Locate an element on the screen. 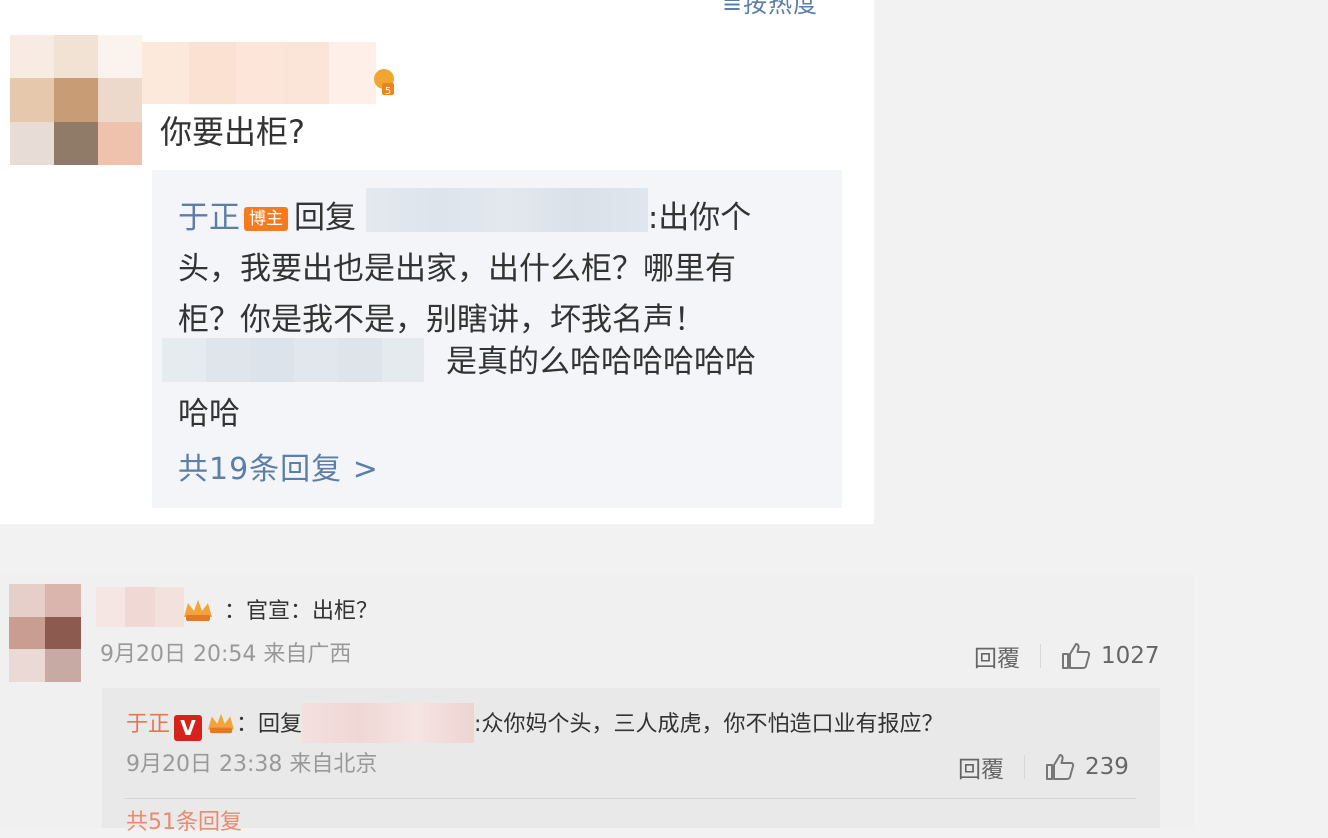 The width and height of the screenshot is (1328, 838). reply-text-line-1: :出你个 is located at coordinates (699, 218).